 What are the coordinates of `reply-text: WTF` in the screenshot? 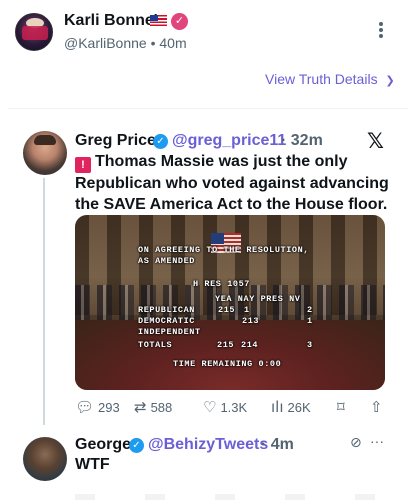 It's located at (92, 464).